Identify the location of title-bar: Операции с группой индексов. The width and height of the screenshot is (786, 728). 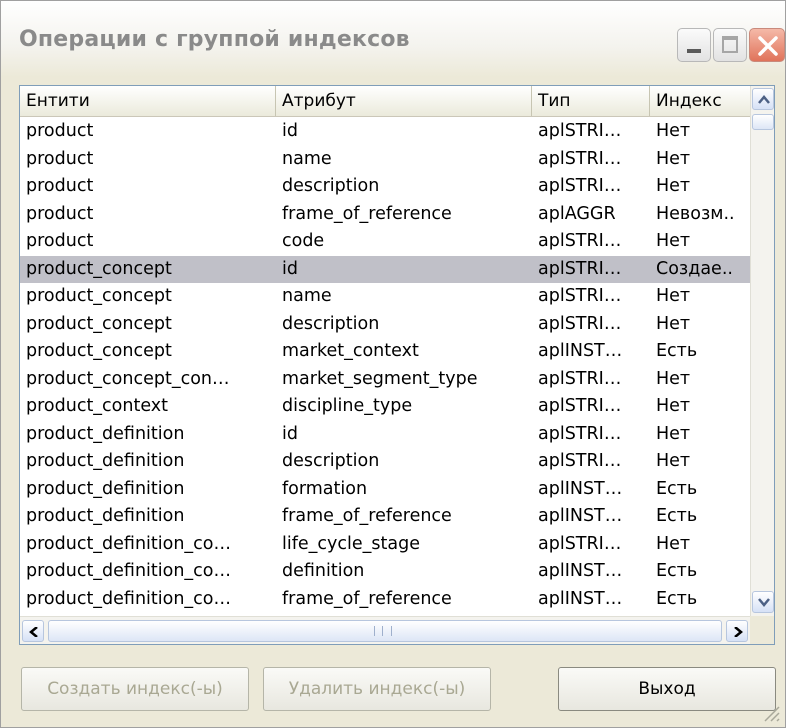
(393, 39).